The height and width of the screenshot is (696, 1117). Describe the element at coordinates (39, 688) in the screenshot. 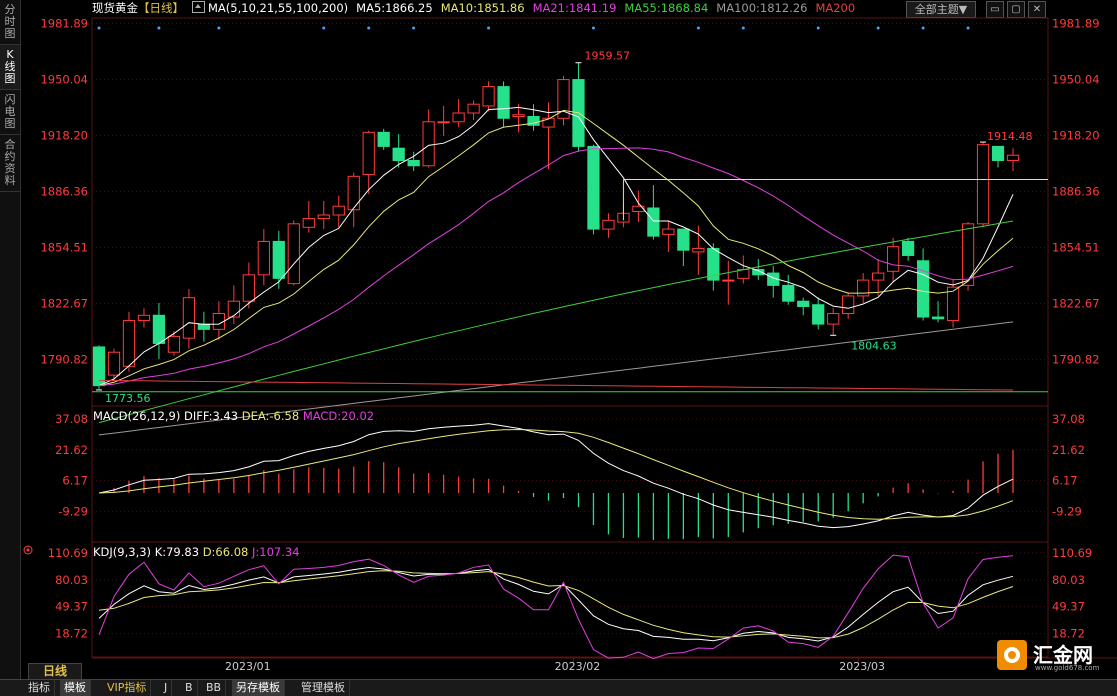

I see `tab-indicators: 指标` at that location.